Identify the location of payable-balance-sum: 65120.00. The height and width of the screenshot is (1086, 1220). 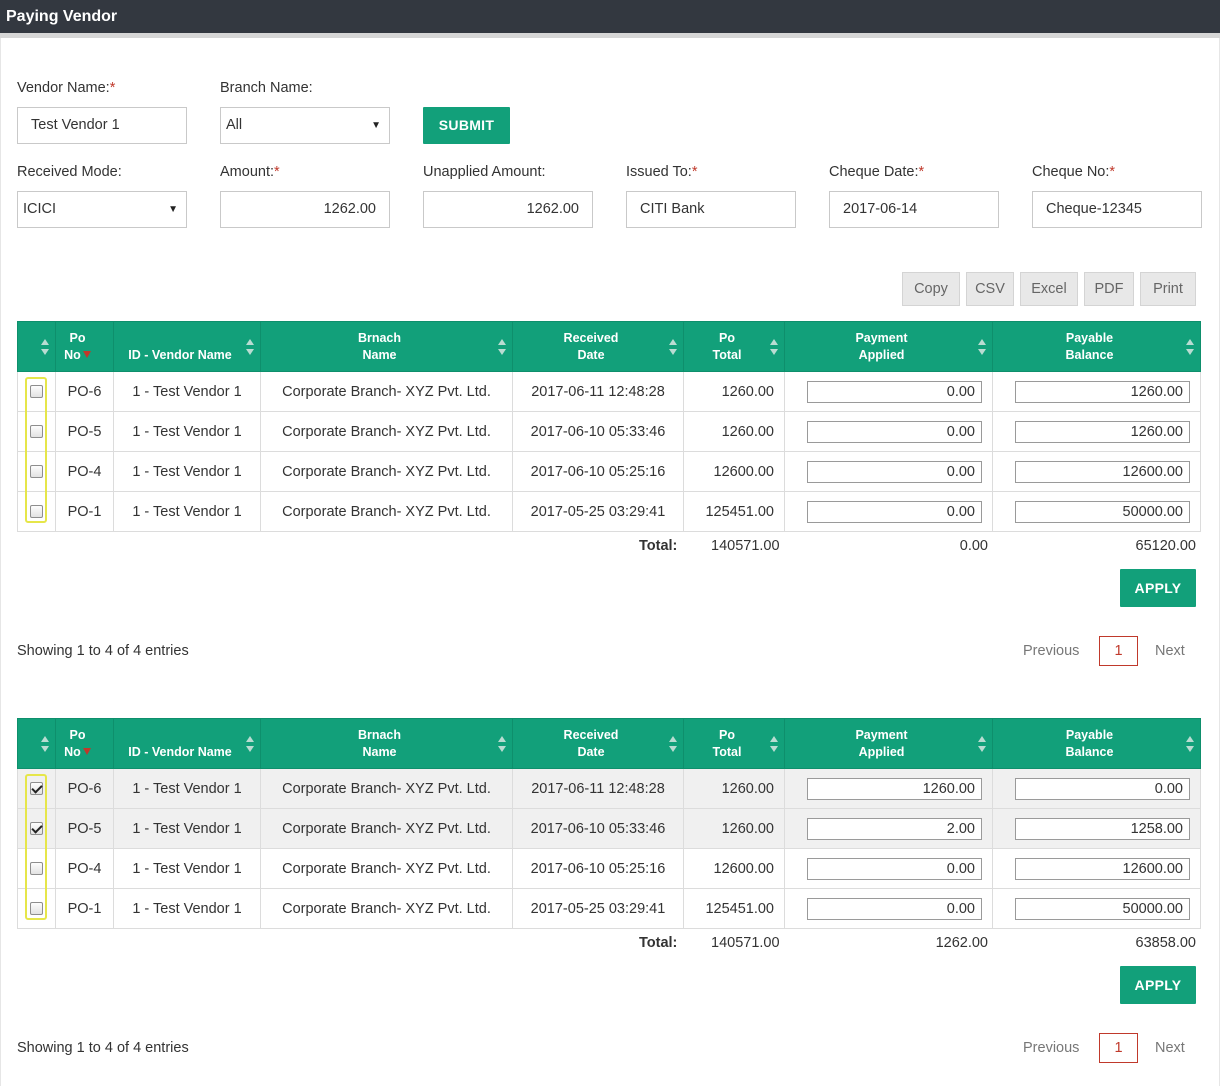
(1165, 546).